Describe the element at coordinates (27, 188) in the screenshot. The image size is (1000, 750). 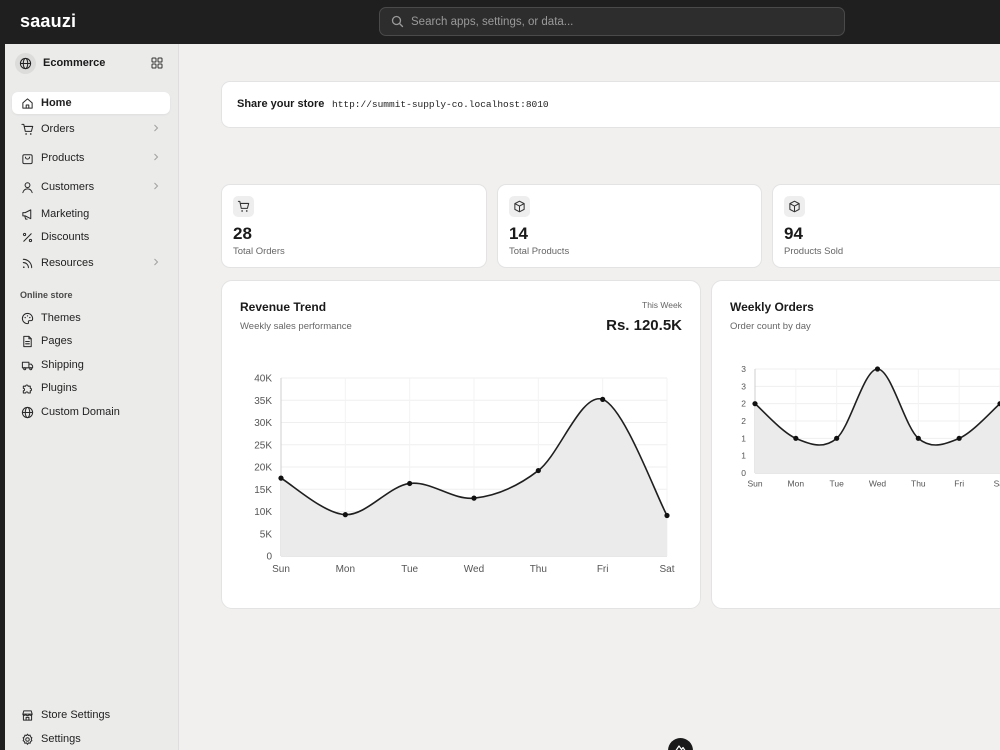
I see `user-icon` at that location.